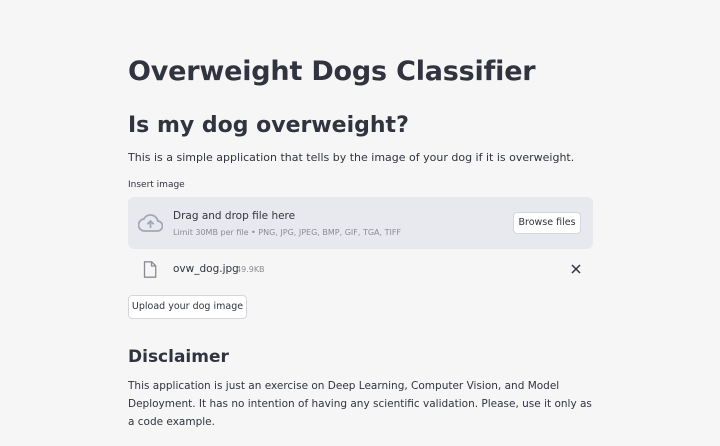 This screenshot has height=446, width=720. What do you see at coordinates (547, 223) in the screenshot?
I see `browse-files-button: Browse files` at bounding box center [547, 223].